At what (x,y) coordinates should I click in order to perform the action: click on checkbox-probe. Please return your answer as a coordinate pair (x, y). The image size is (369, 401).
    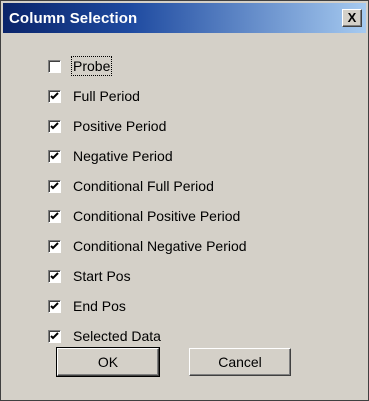
    Looking at the image, I should click on (54, 66).